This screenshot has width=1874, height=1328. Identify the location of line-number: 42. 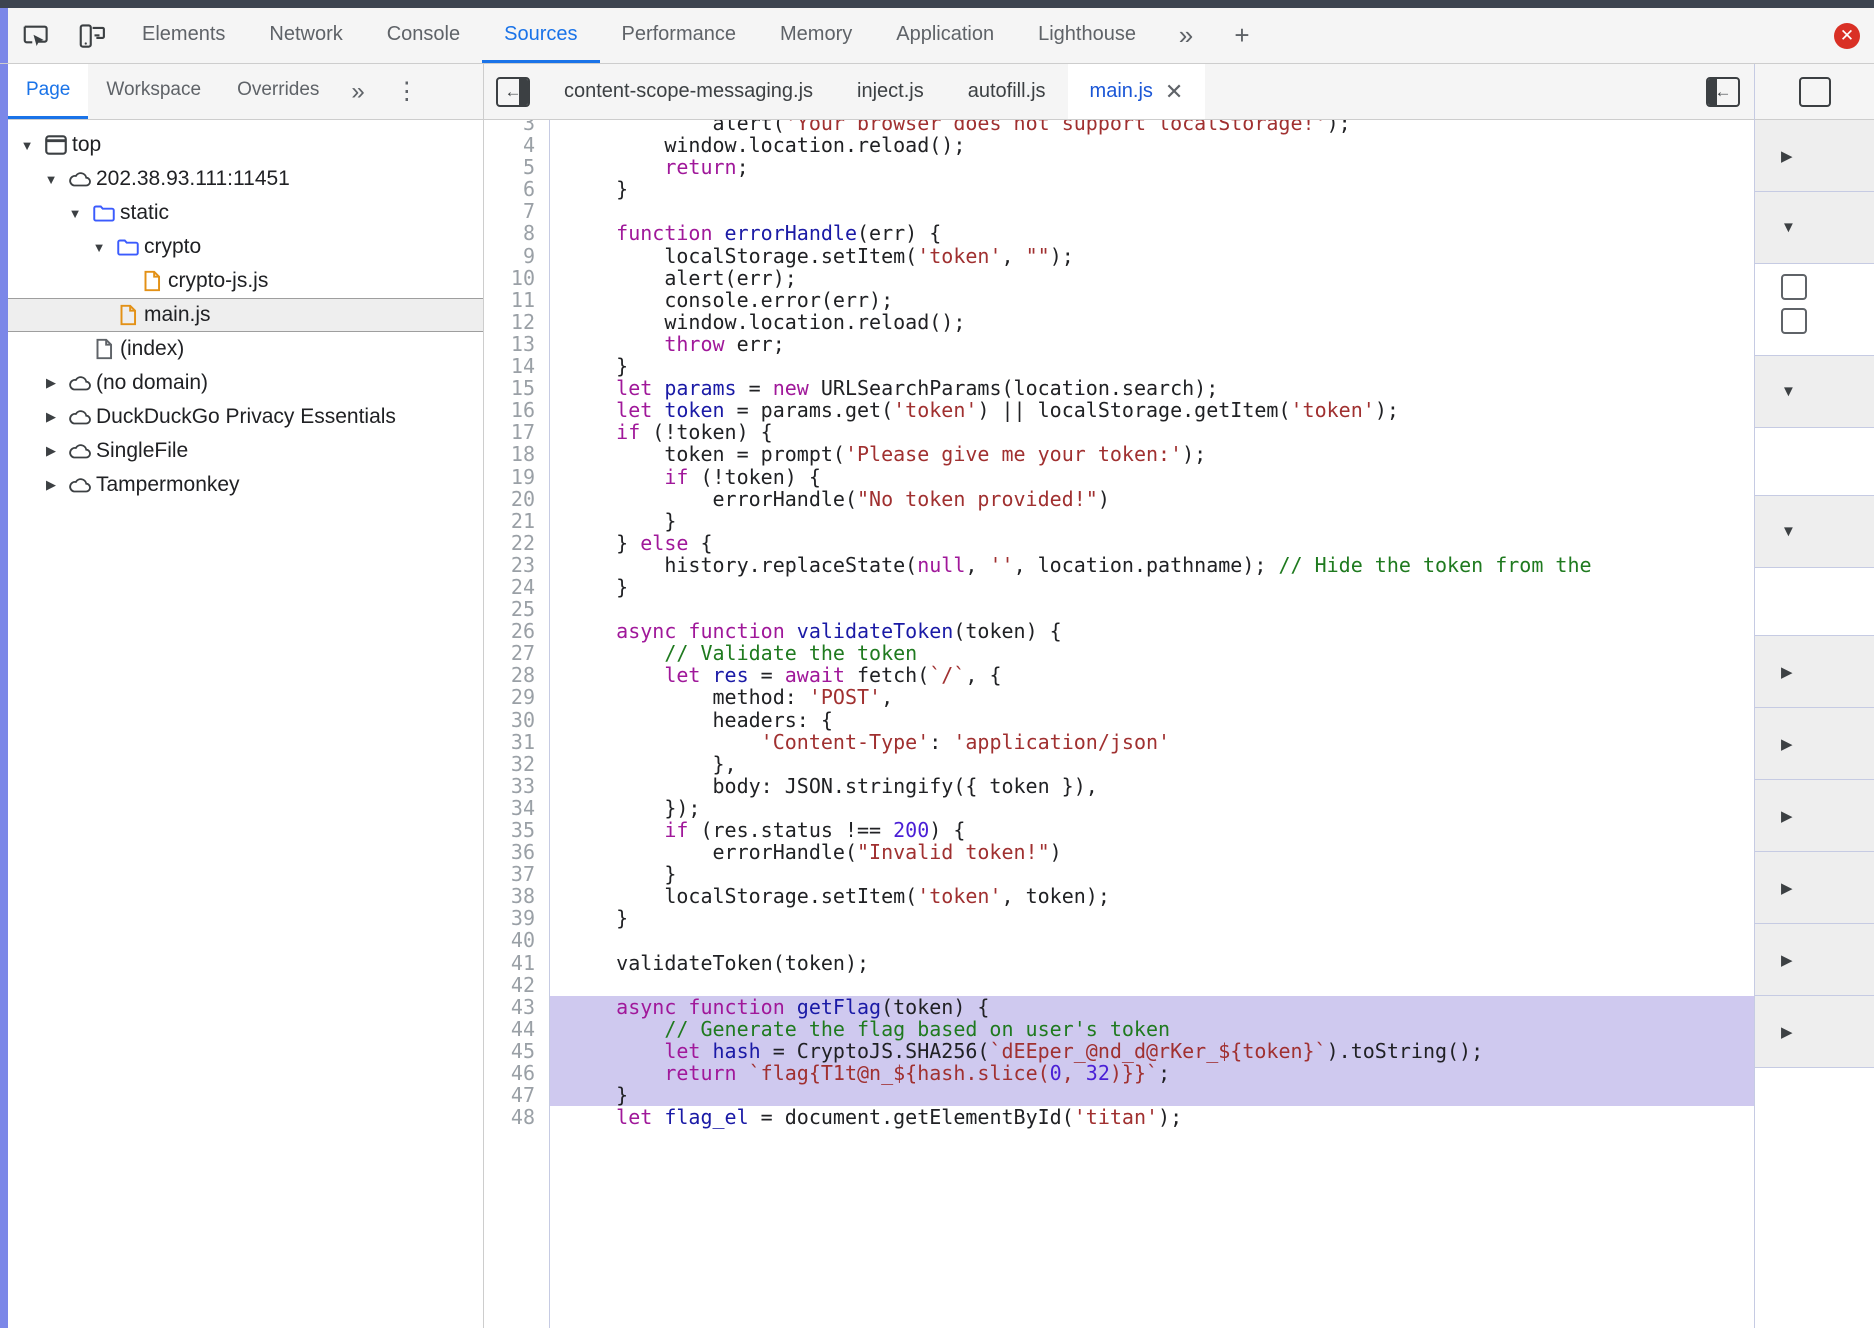
(509, 985).